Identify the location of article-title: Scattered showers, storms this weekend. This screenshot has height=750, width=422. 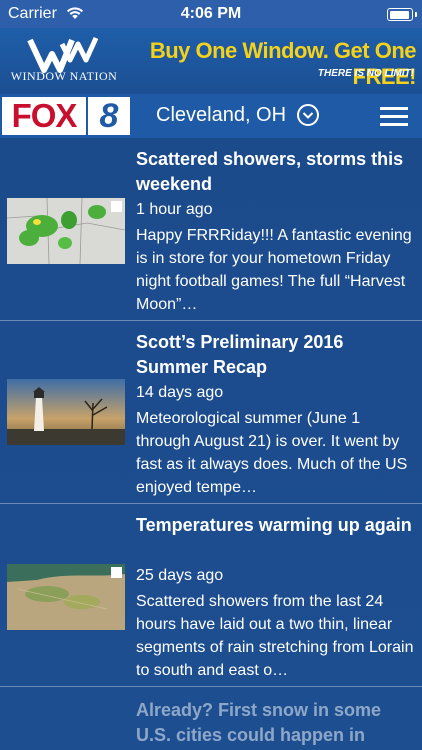
(276, 172).